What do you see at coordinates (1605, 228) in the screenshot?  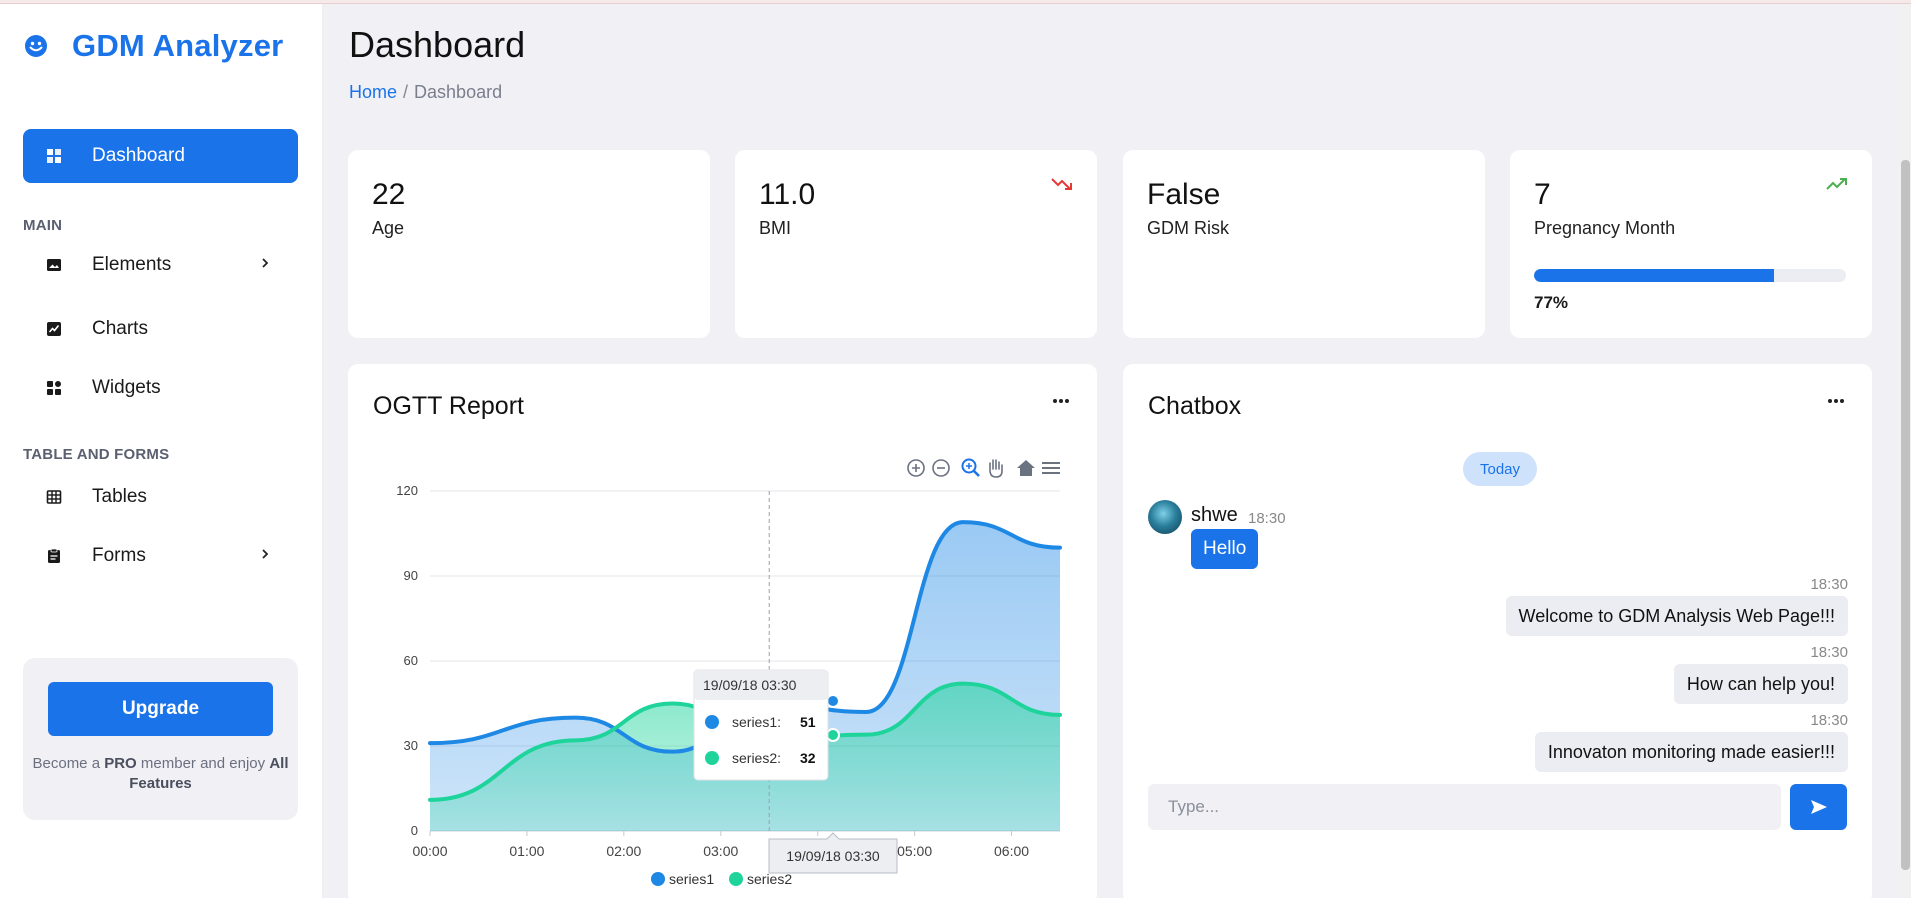 I see `stat-label: Pregnancy Month` at bounding box center [1605, 228].